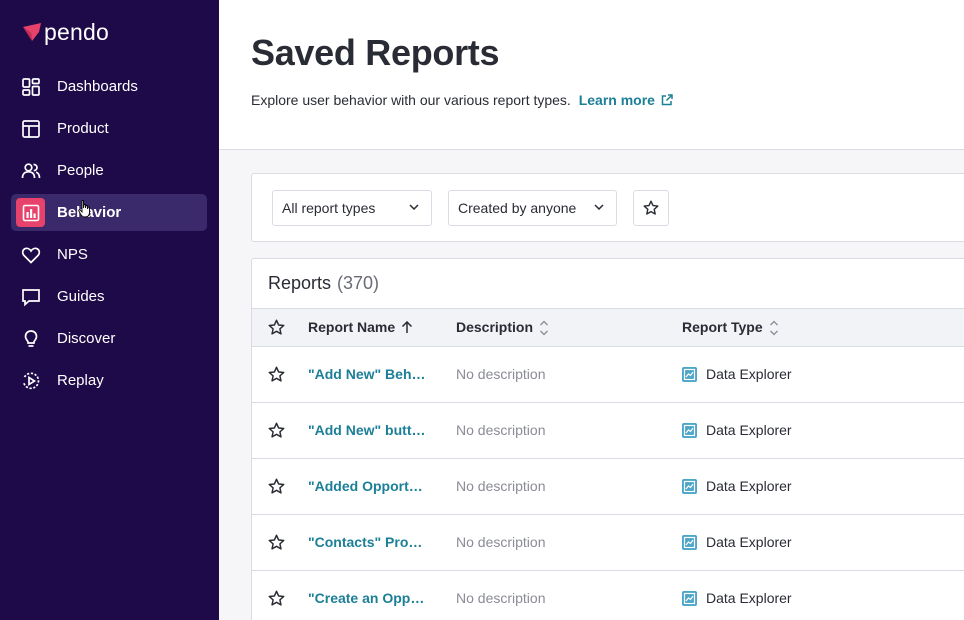  I want to click on reports-heading: Reports (370), so click(323, 283).